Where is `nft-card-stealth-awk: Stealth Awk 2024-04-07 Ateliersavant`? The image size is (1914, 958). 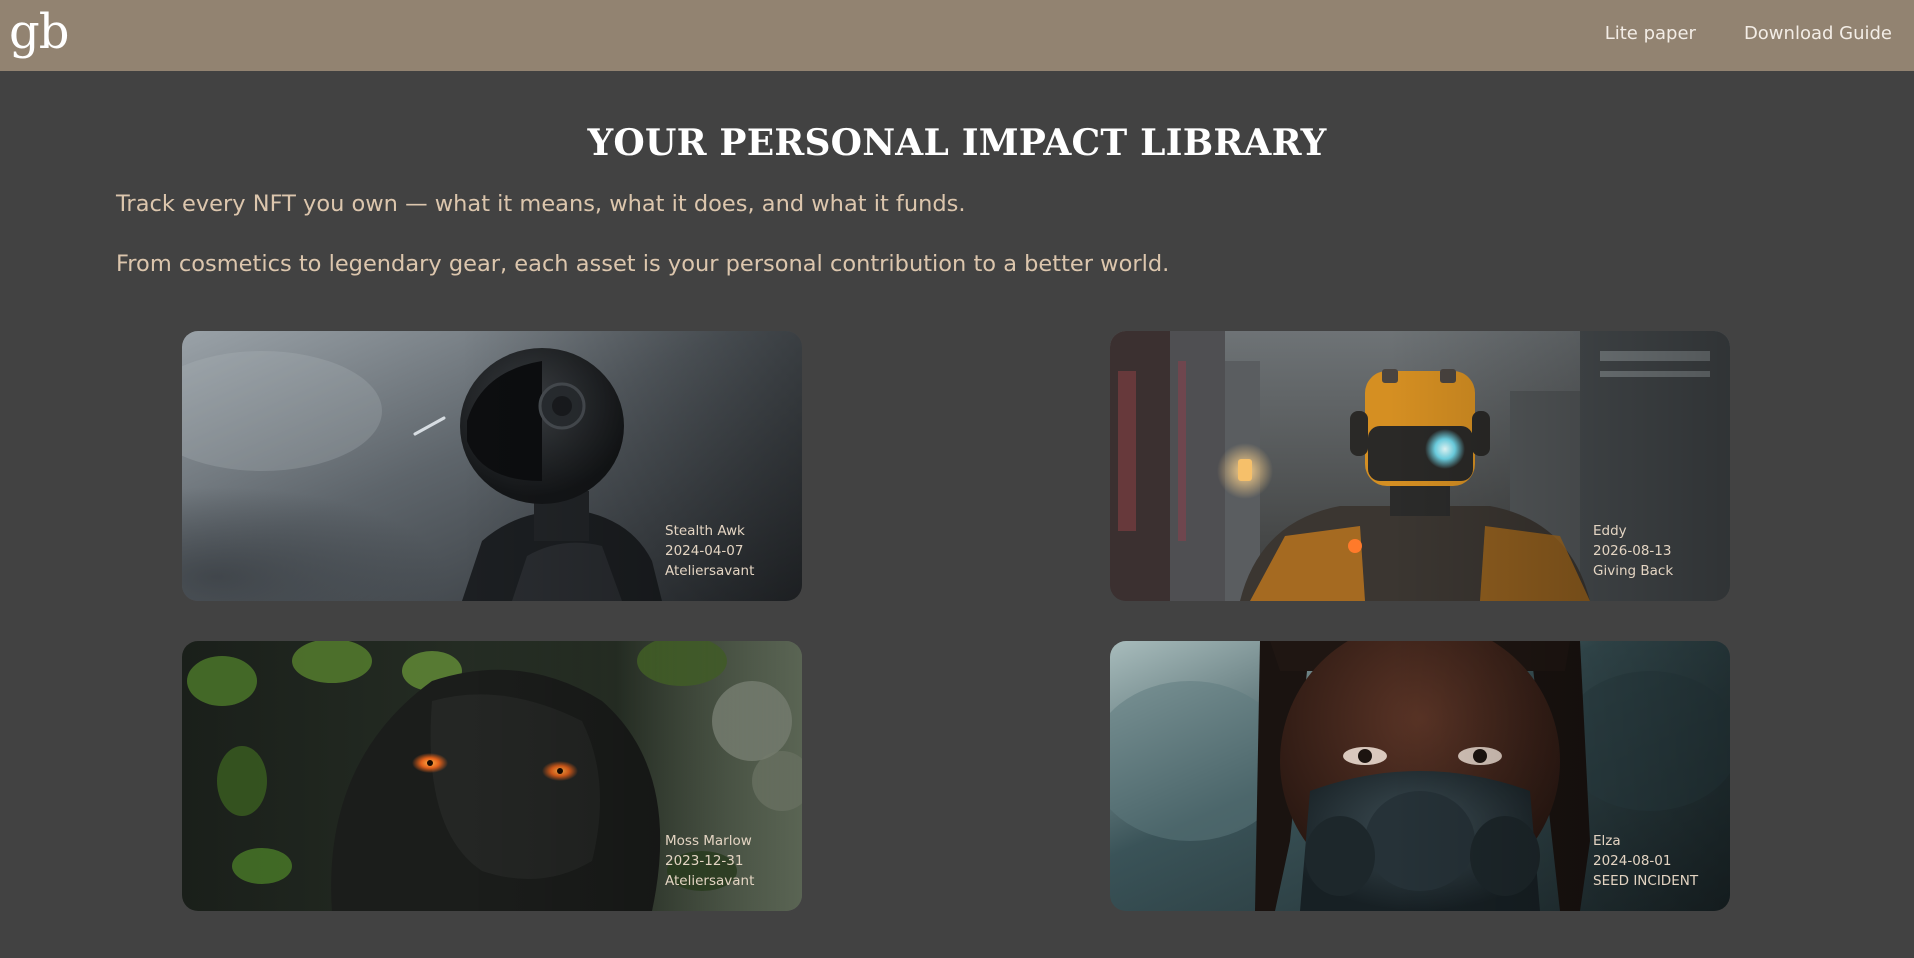 nft-card-stealth-awk: Stealth Awk 2024-04-07 Ateliersavant is located at coordinates (492, 466).